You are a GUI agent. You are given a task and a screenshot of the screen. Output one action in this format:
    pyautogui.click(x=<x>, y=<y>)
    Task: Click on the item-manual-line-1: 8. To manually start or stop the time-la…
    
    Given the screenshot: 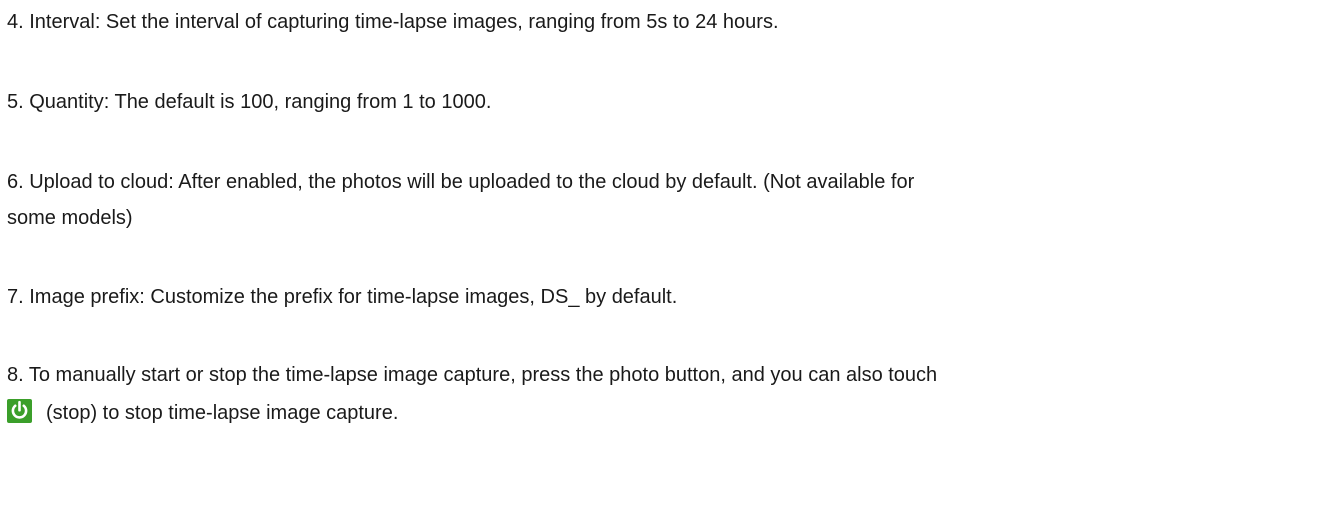 What is the action you would take?
    pyautogui.click(x=472, y=375)
    